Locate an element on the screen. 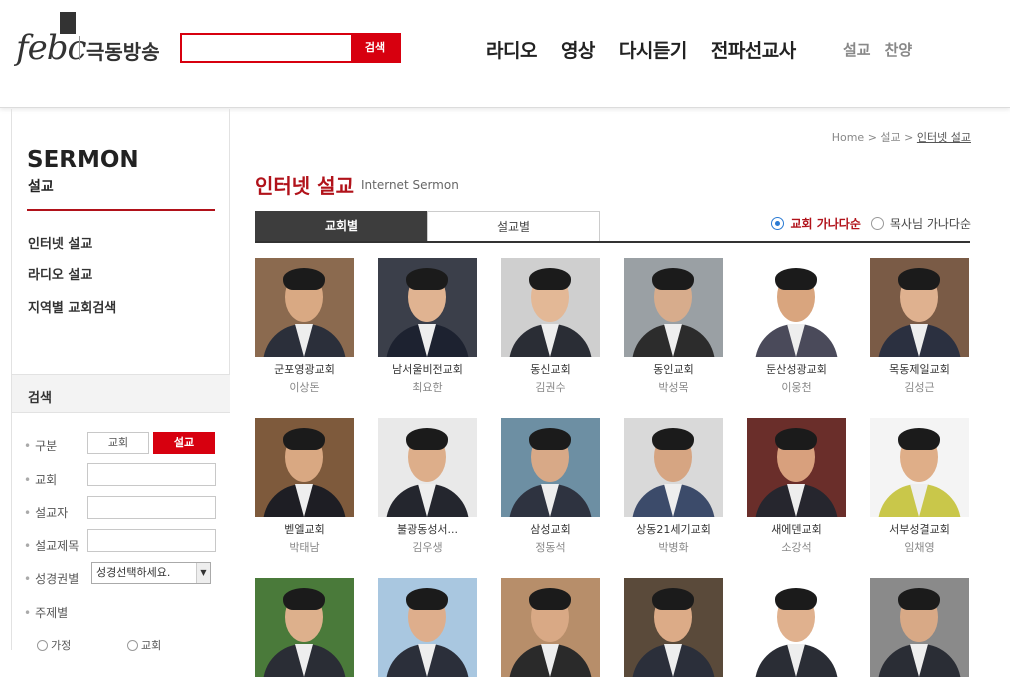  febc-logo: febc 극동방송 is located at coordinates (86, 45).